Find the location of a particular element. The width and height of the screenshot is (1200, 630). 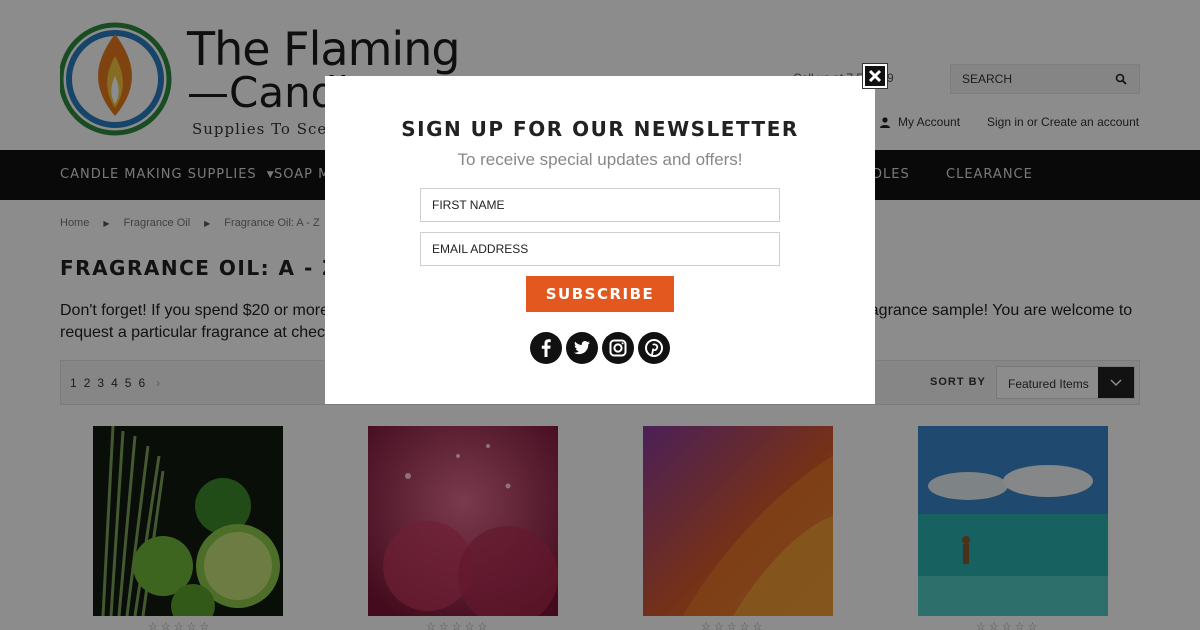

email-field is located at coordinates (600, 249).